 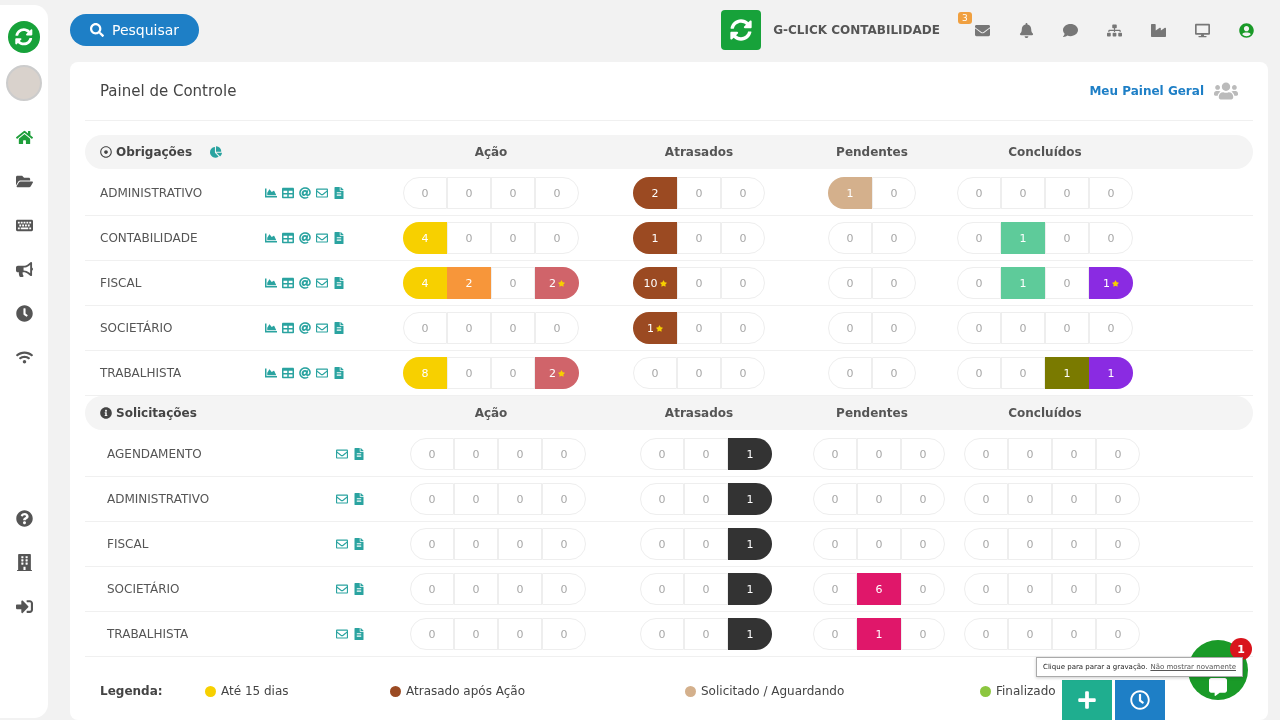 I want to click on count-cell: 6, so click(x=879, y=589).